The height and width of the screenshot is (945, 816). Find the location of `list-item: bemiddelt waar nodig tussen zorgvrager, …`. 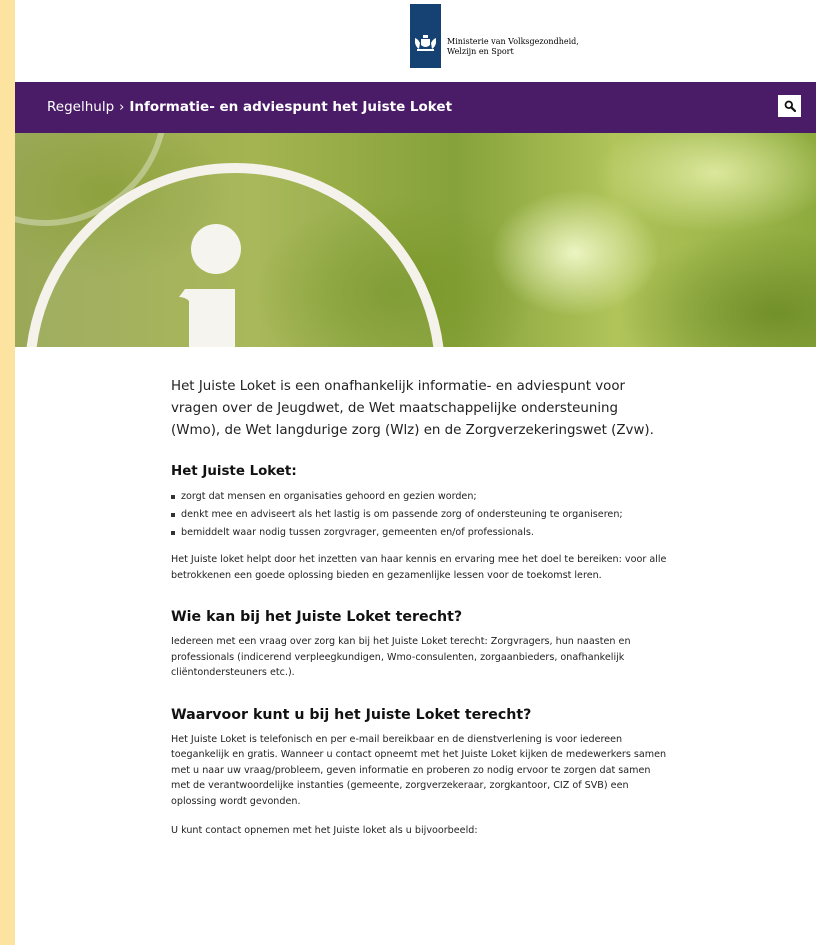

list-item: bemiddelt waar nodig tussen zorgvrager, … is located at coordinates (421, 533).